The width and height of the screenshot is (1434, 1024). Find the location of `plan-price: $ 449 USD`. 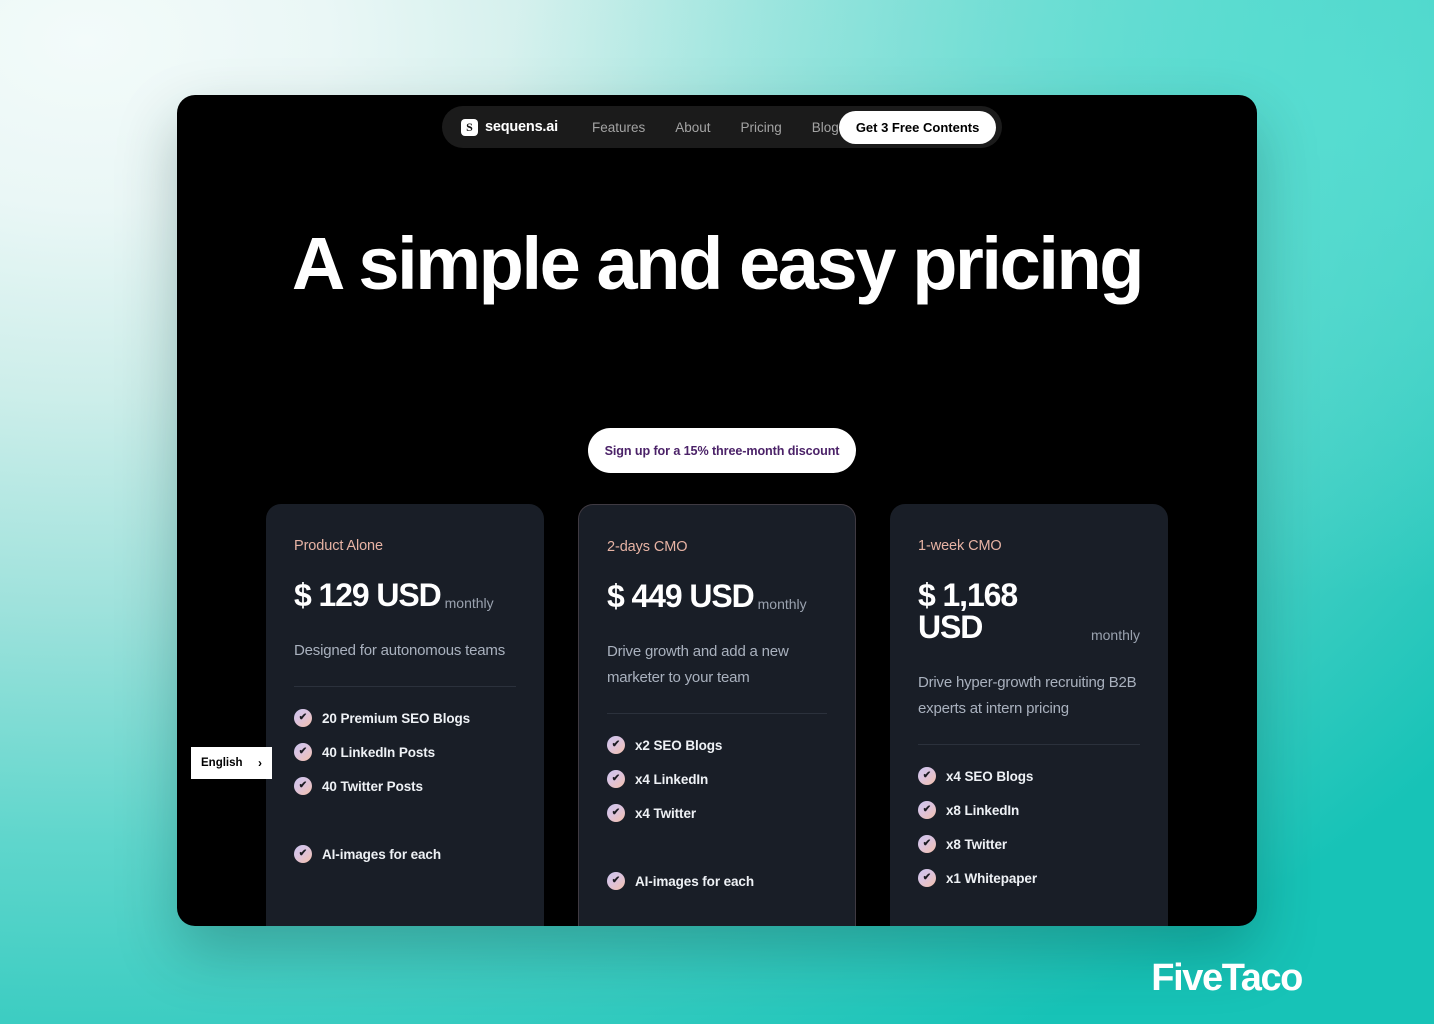

plan-price: $ 449 USD is located at coordinates (681, 596).